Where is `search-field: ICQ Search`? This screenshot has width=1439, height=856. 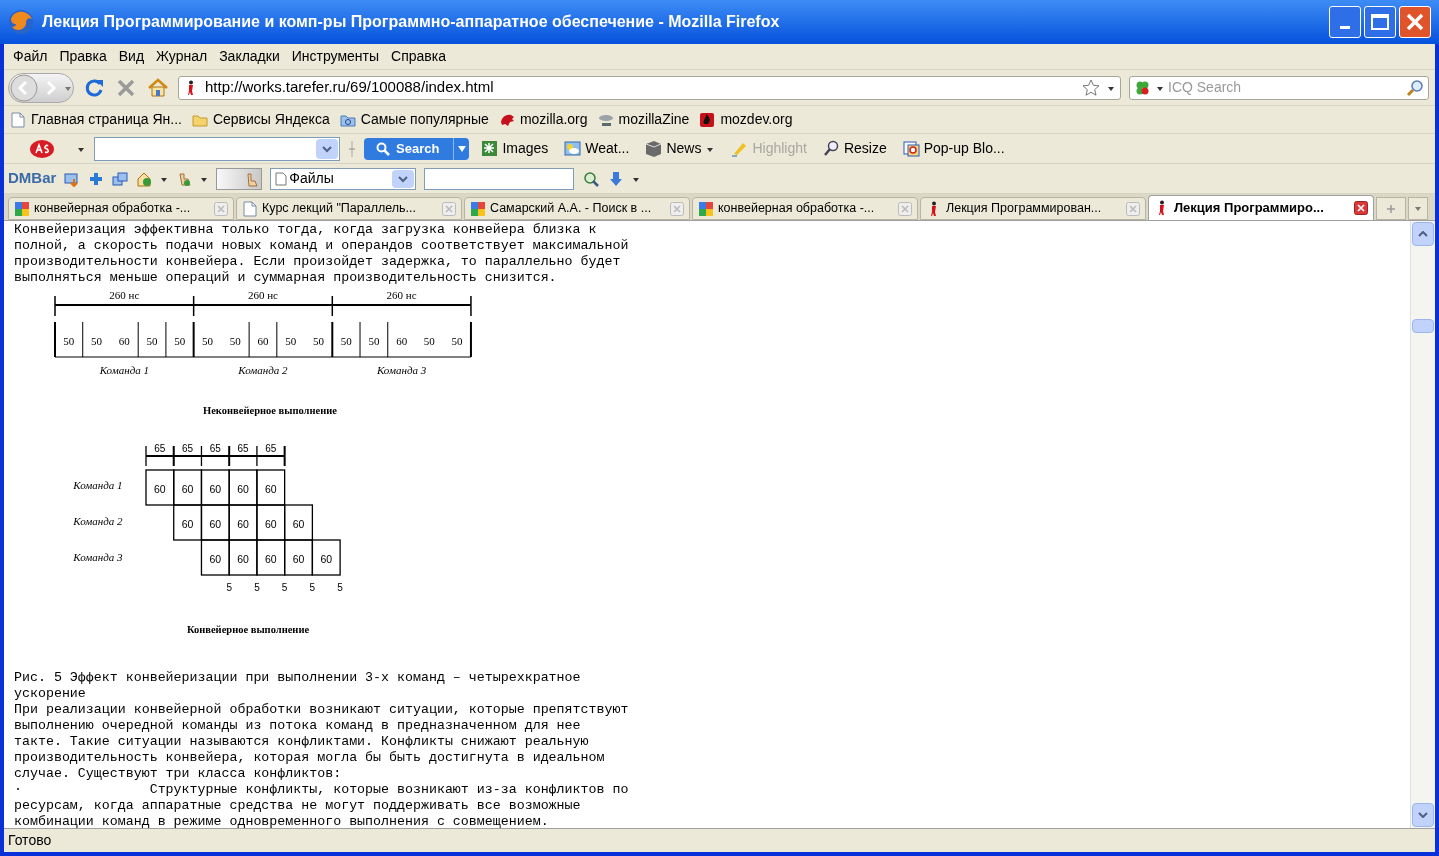
search-field: ICQ Search is located at coordinates (1279, 87).